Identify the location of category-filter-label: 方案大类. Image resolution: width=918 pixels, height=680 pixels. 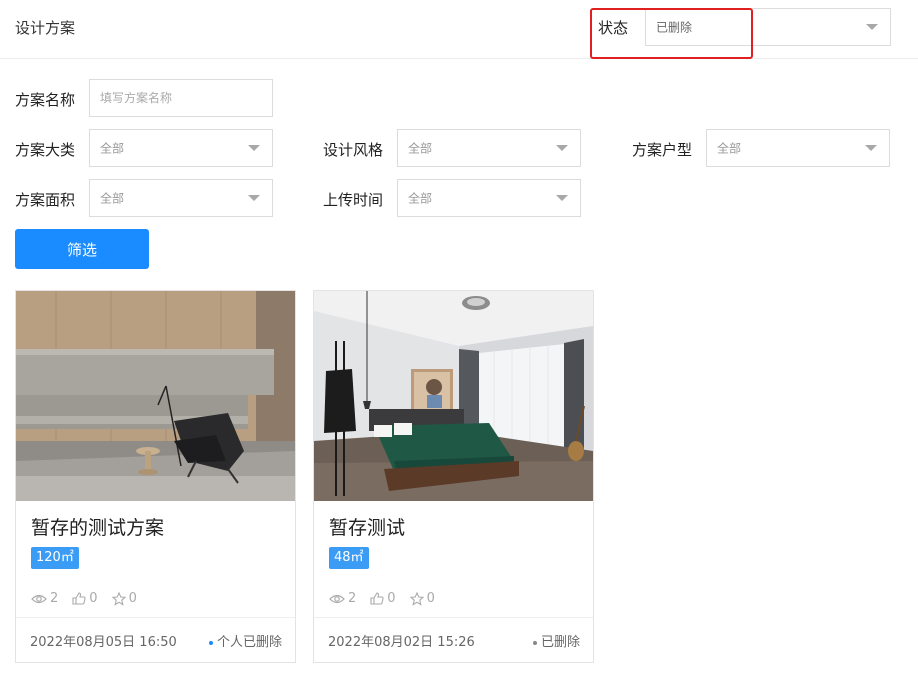
(45, 150).